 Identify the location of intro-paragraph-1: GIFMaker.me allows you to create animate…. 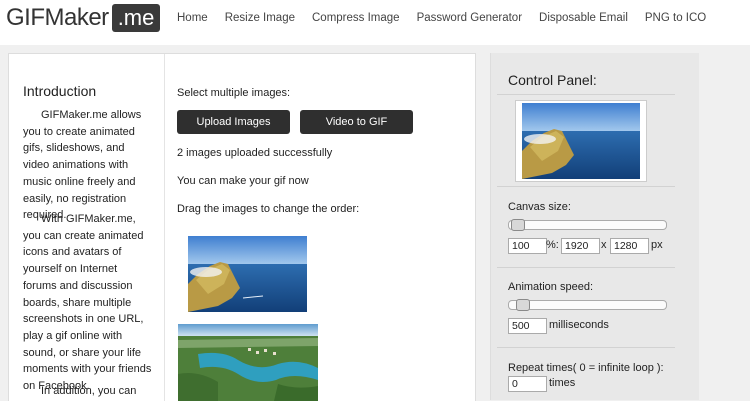
(82, 165).